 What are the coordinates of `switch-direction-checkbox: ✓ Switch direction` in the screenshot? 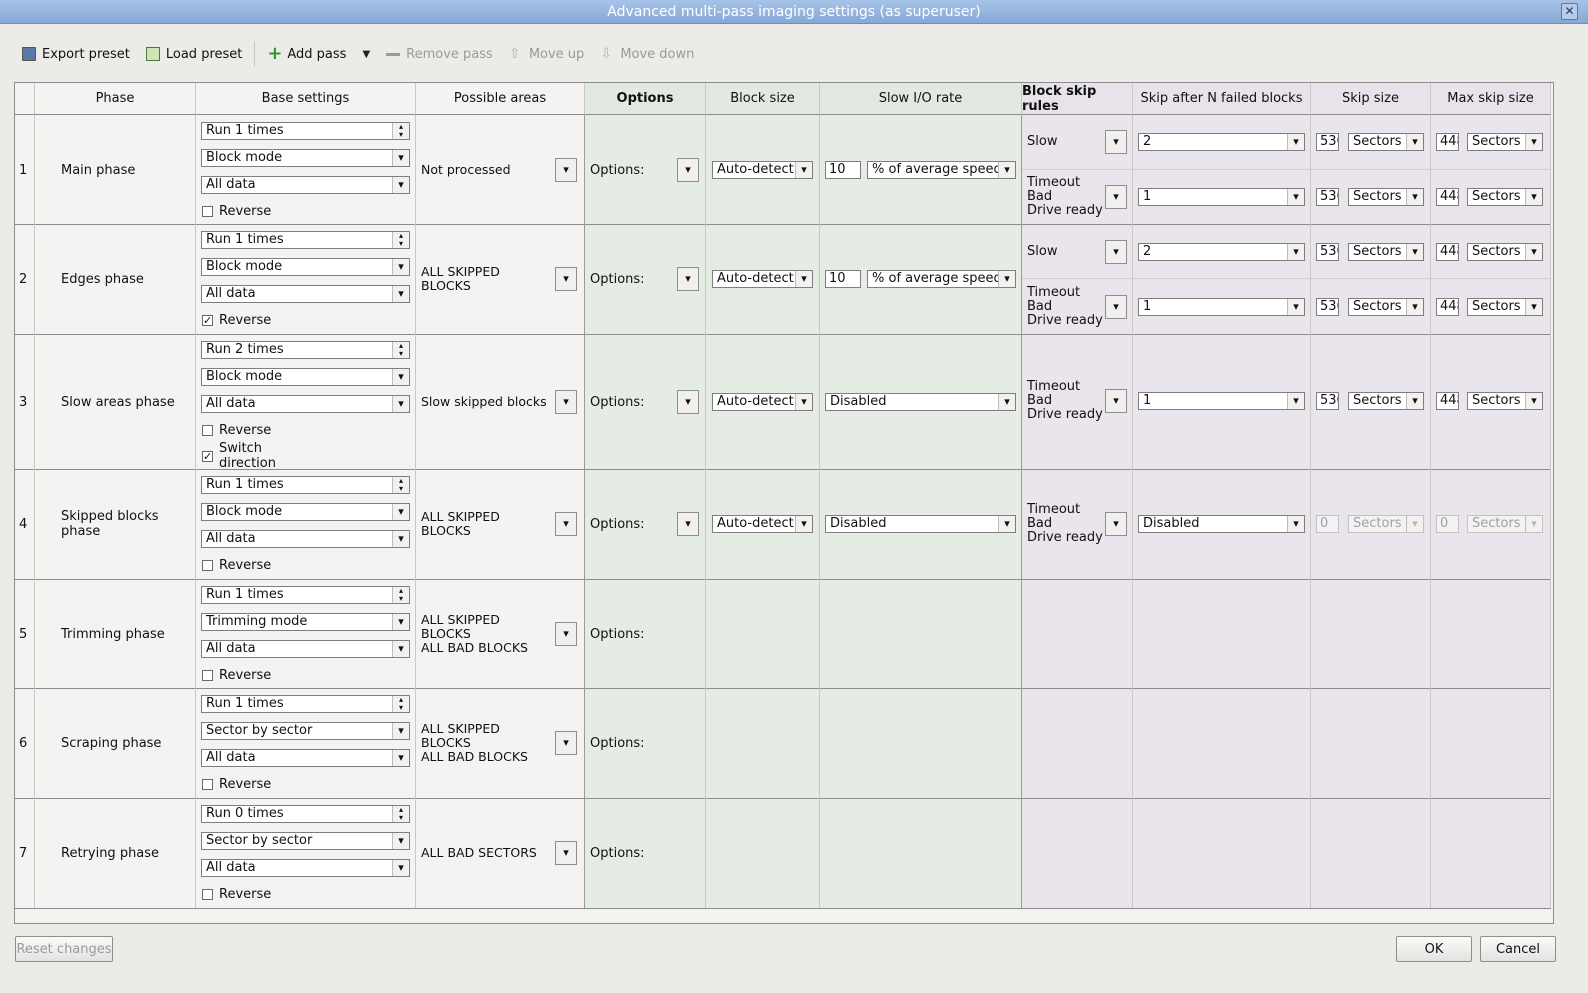 It's located at (239, 456).